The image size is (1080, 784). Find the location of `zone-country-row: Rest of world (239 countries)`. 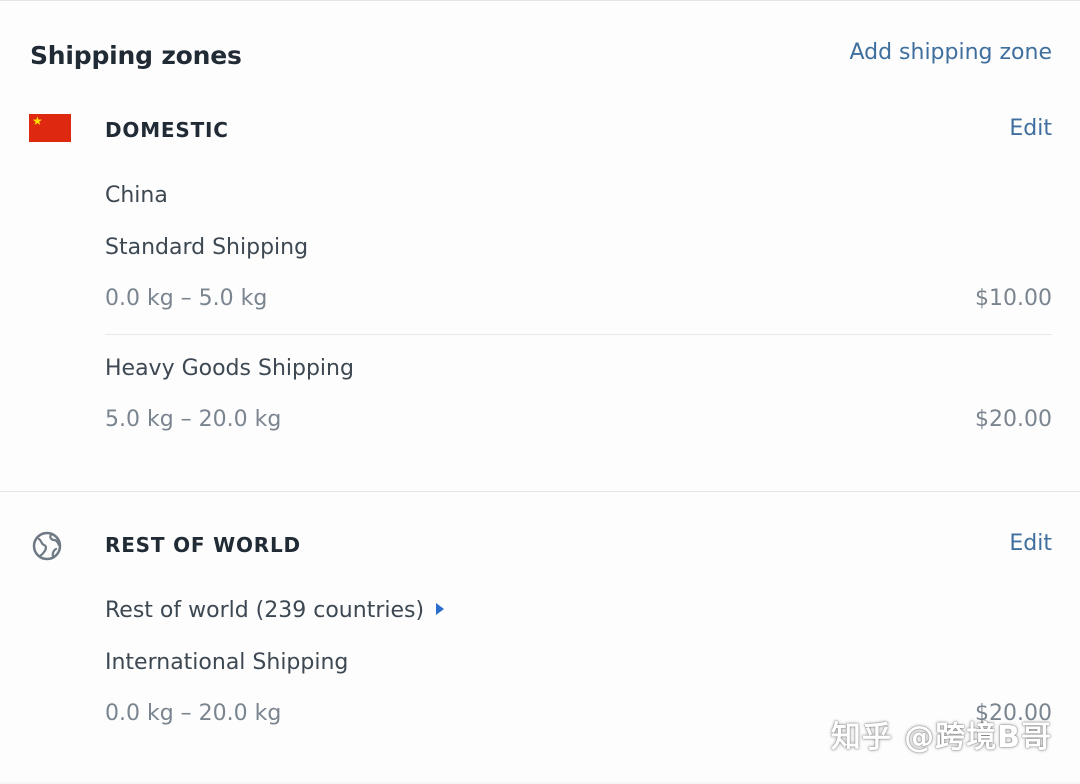

zone-country-row: Rest of world (239 countries) is located at coordinates (275, 610).